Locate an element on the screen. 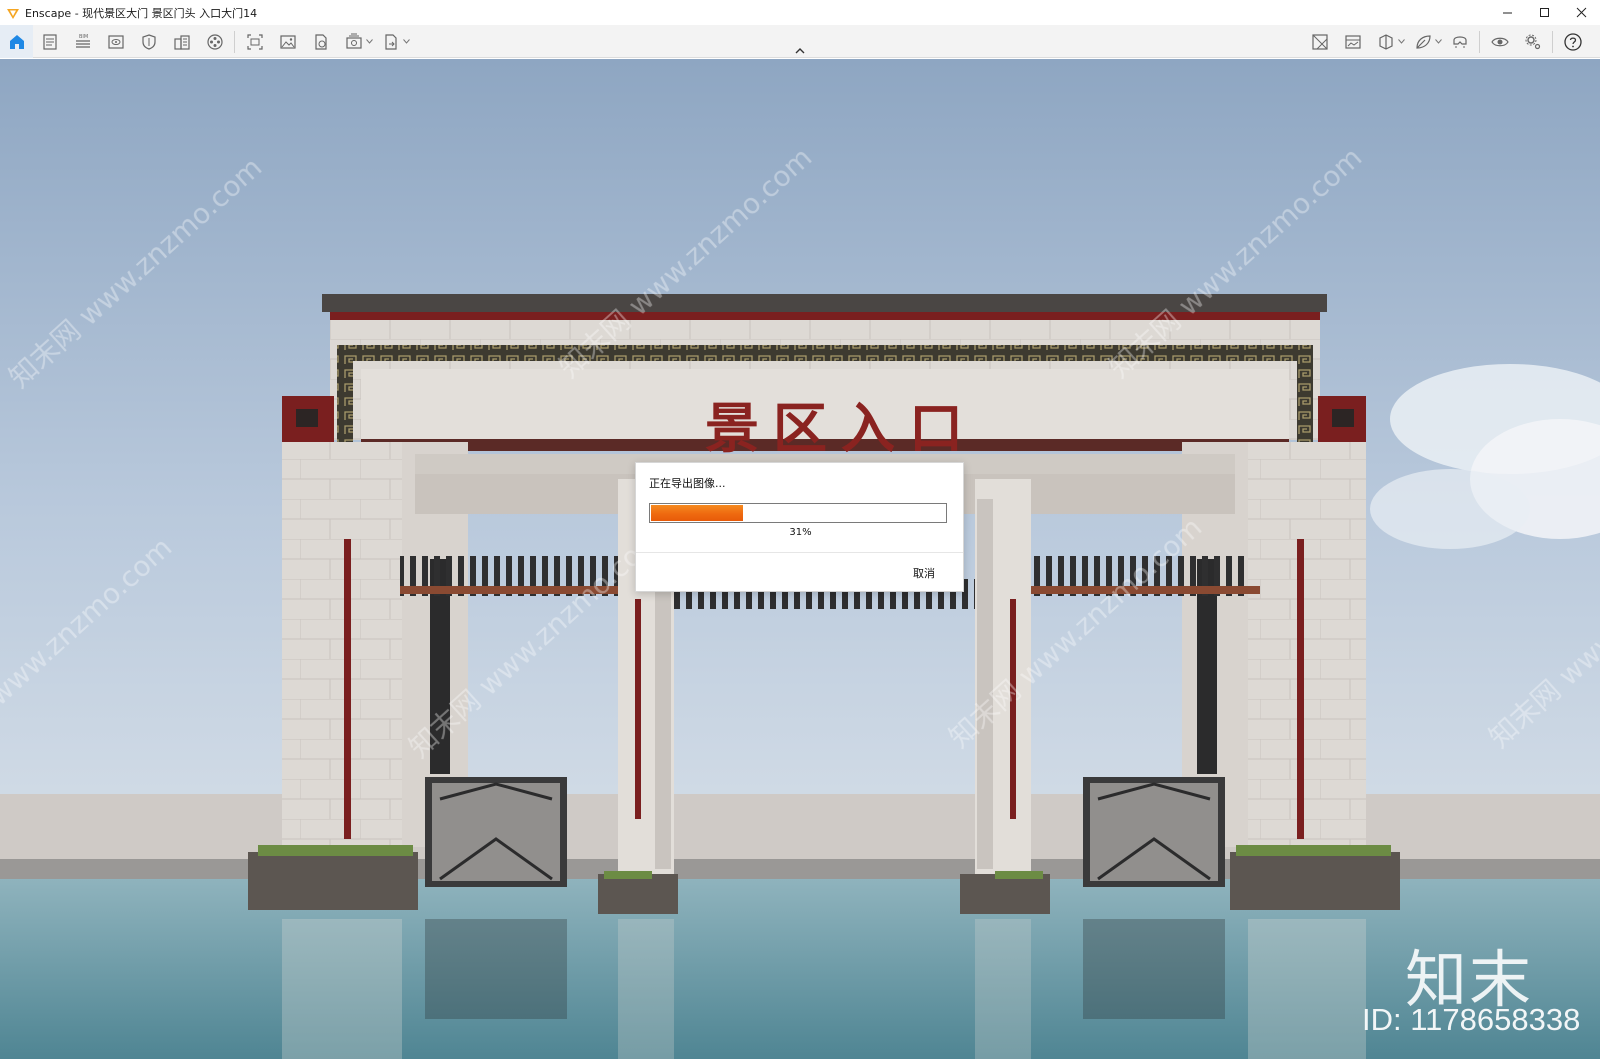 The height and width of the screenshot is (1059, 1600). refresh-doc-icon is located at coordinates (320, 41).